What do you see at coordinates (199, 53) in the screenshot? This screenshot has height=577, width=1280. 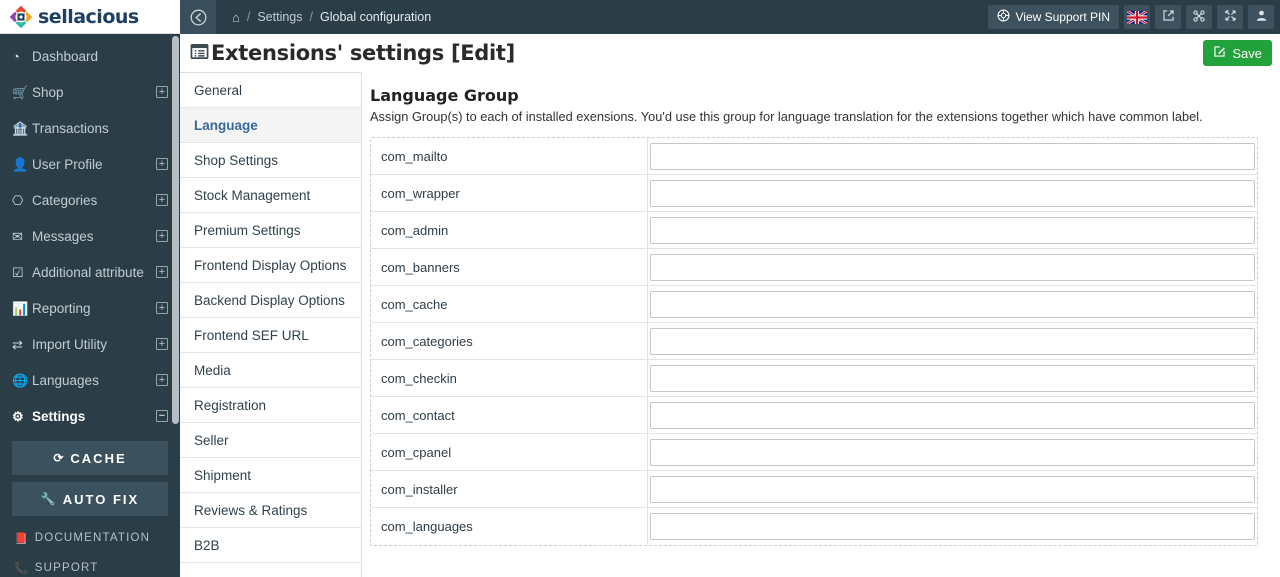 I see `list-window-icon` at bounding box center [199, 53].